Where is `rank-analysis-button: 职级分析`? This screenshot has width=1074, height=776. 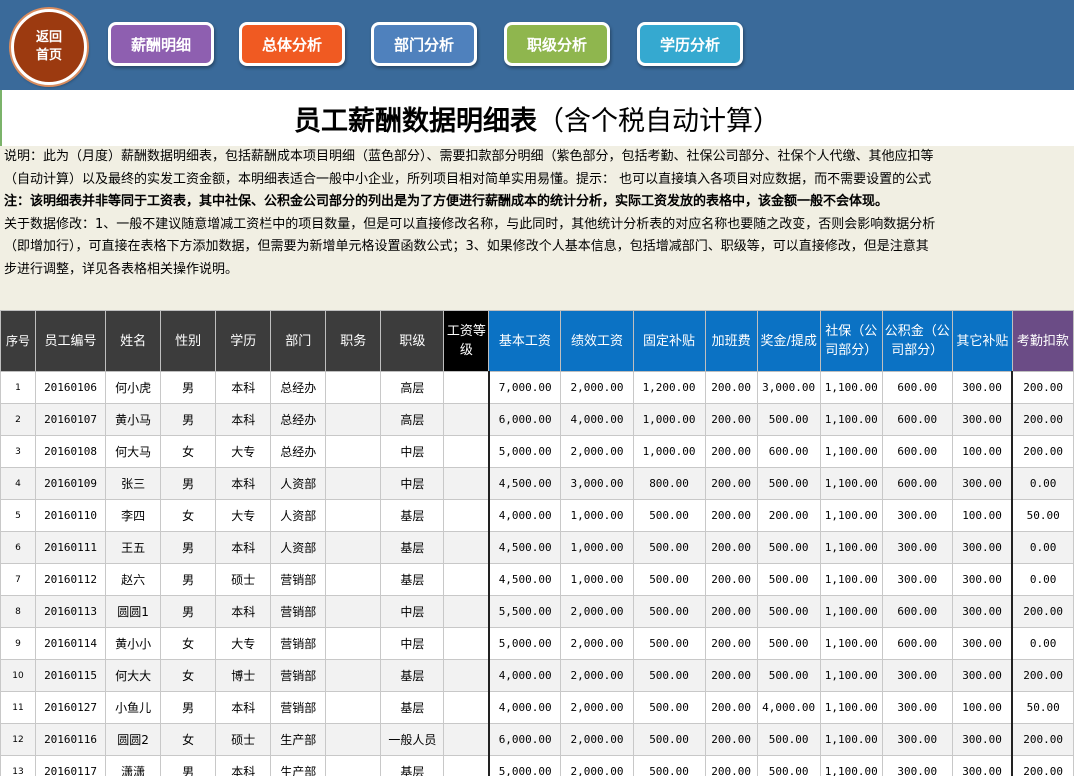
rank-analysis-button: 职级分析 is located at coordinates (557, 44).